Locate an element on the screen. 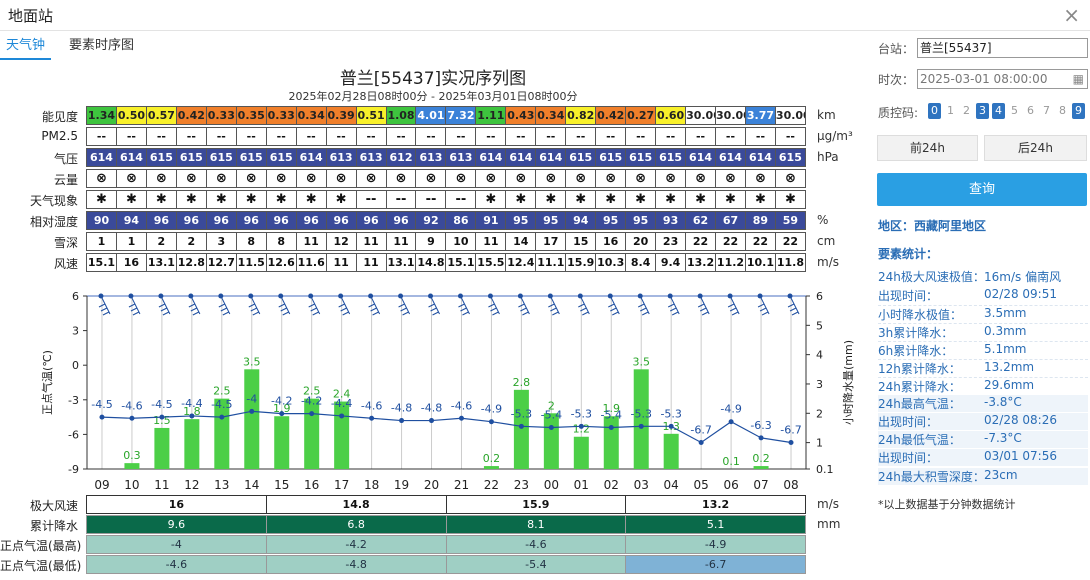 Image resolution: width=1090 pixels, height=580 pixels. x-tick-label: 08 is located at coordinates (790, 485).